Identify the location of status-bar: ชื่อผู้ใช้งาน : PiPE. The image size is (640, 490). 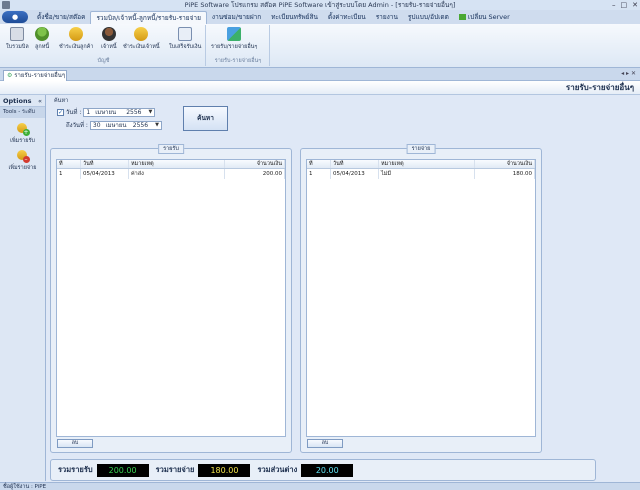
(320, 486).